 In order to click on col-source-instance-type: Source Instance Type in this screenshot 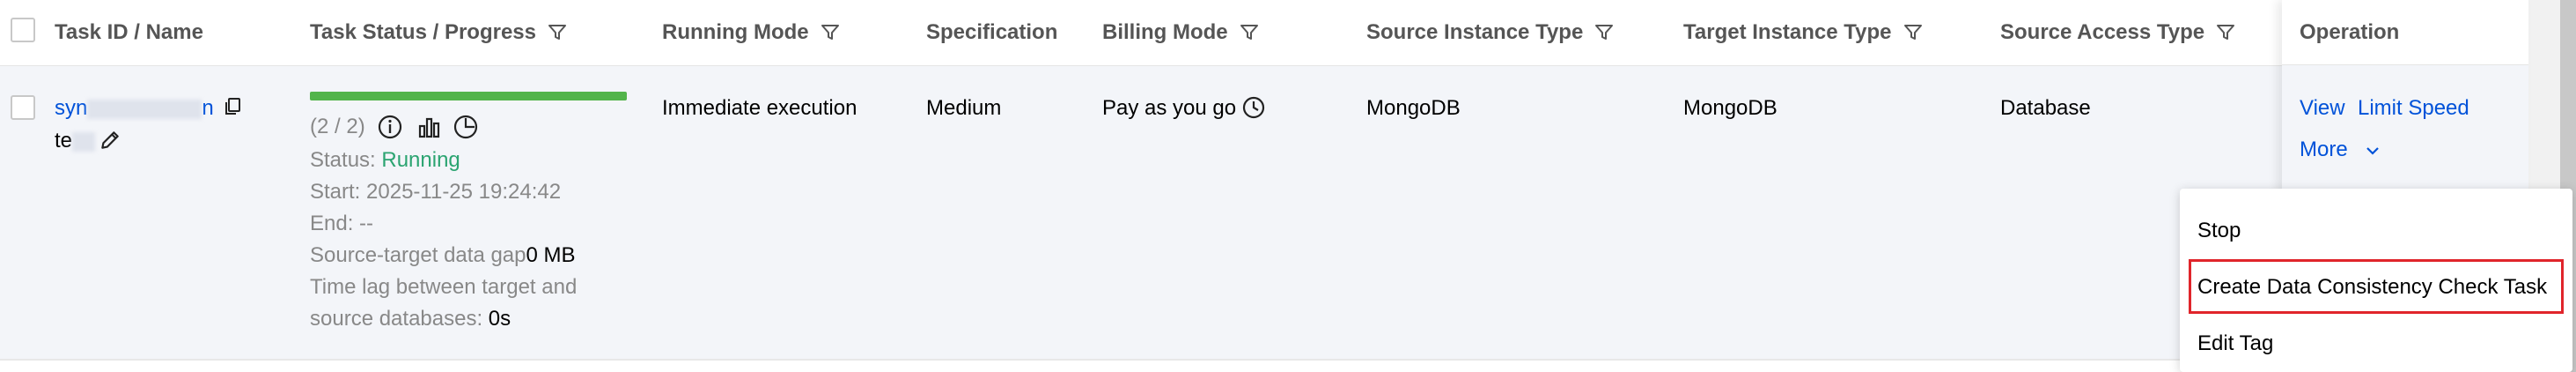, I will do `click(1490, 33)`.